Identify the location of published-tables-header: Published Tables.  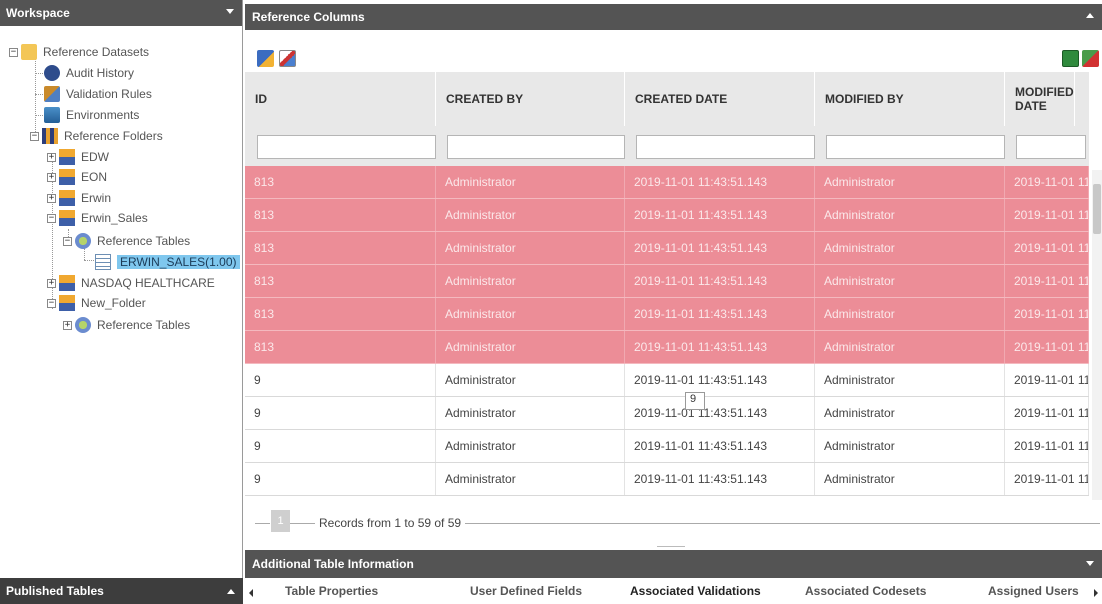
(121, 591).